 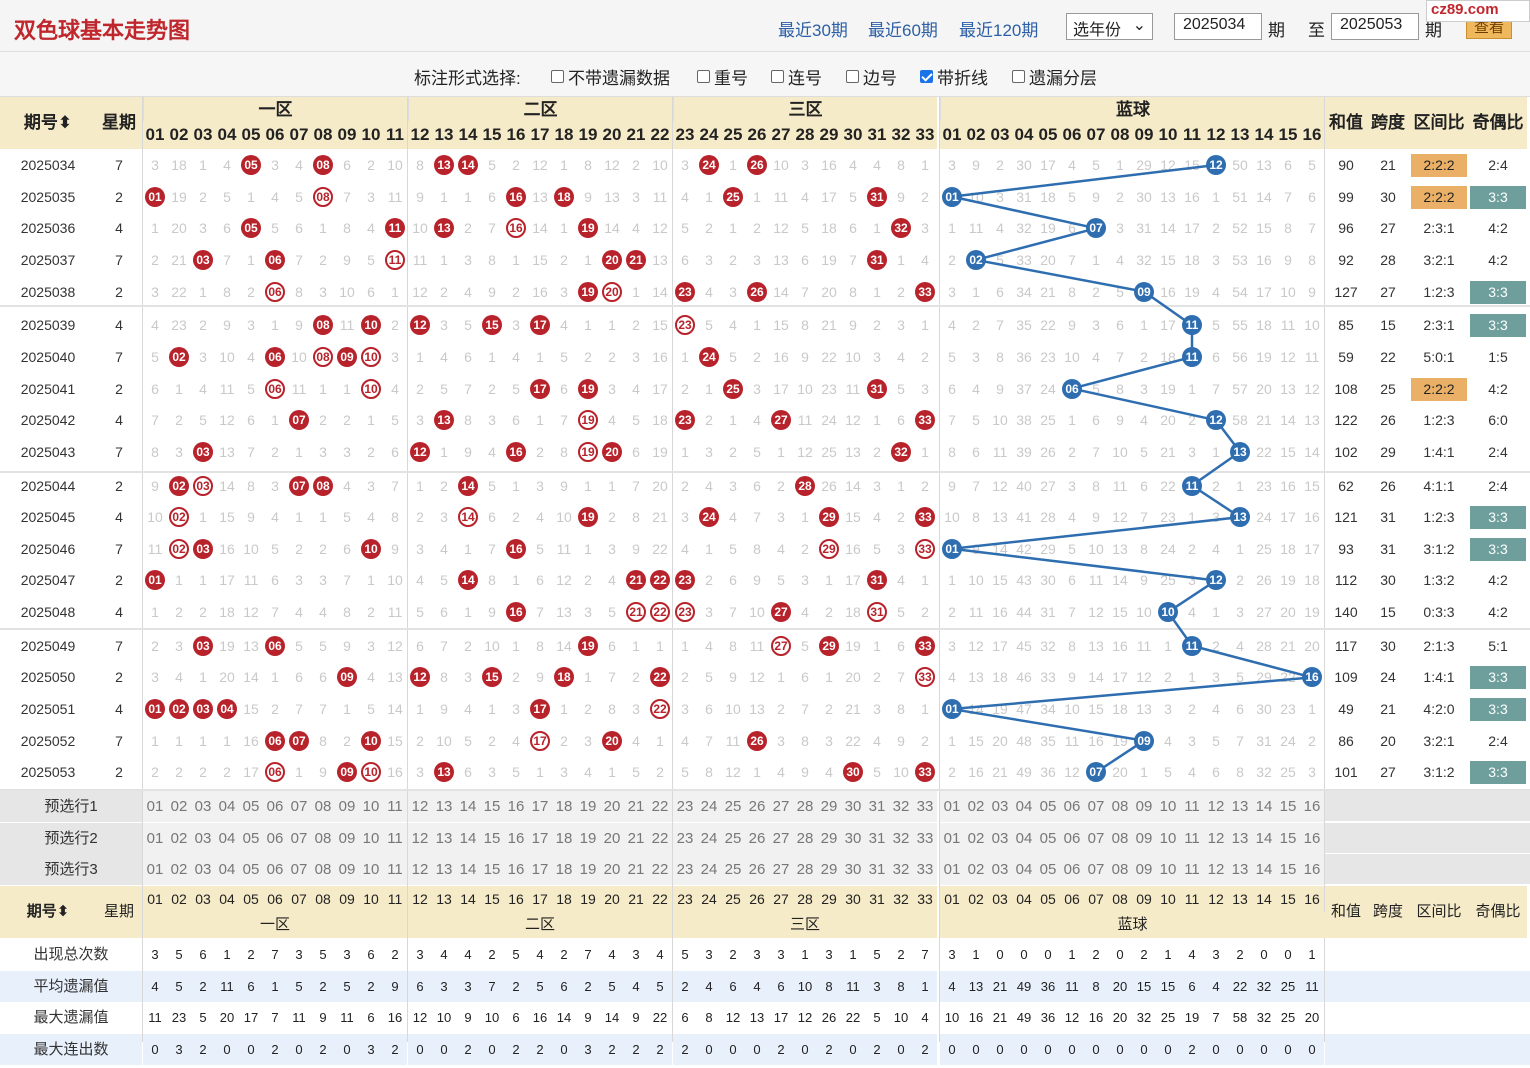 I want to click on preselect-number: 22, so click(x=660, y=838).